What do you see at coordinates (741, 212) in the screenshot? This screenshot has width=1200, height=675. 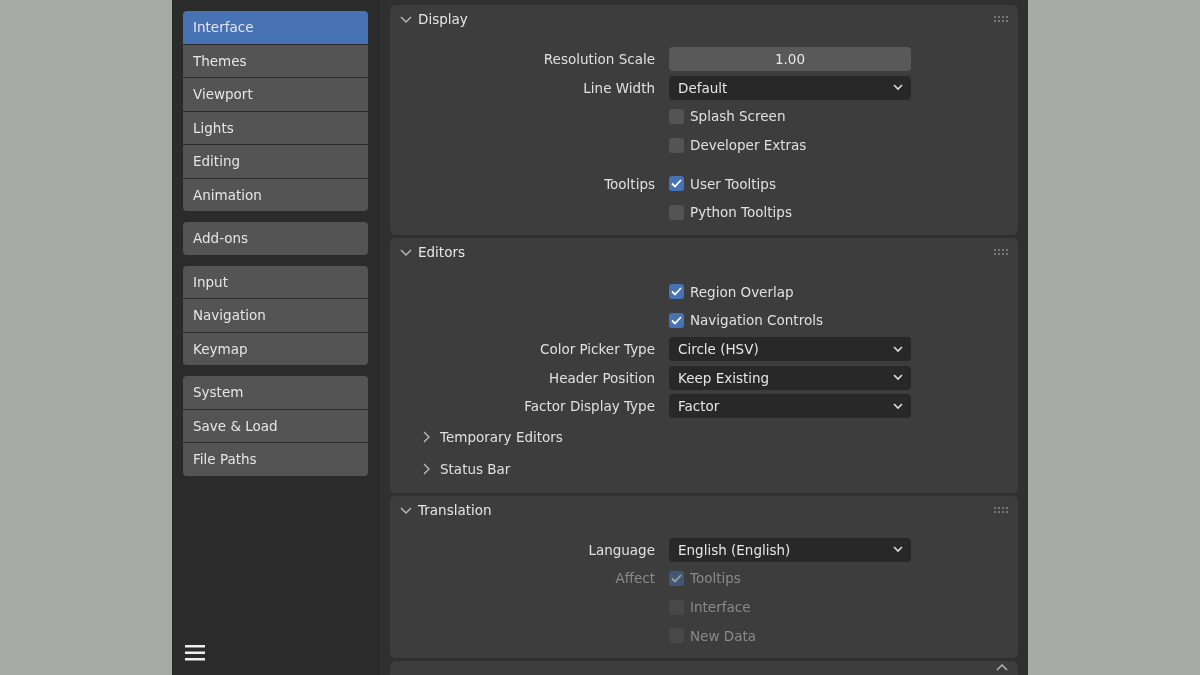 I see `checkbox-label: Python Tooltips` at bounding box center [741, 212].